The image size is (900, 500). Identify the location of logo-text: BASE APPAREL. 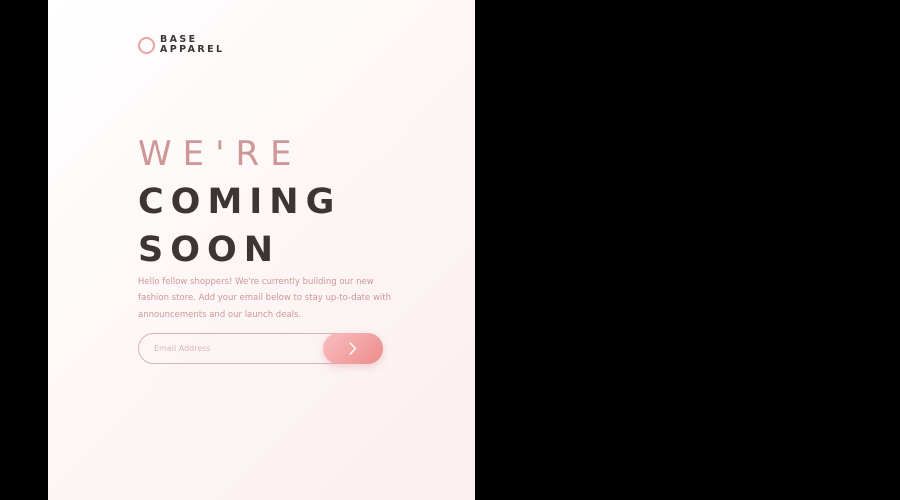
(192, 45).